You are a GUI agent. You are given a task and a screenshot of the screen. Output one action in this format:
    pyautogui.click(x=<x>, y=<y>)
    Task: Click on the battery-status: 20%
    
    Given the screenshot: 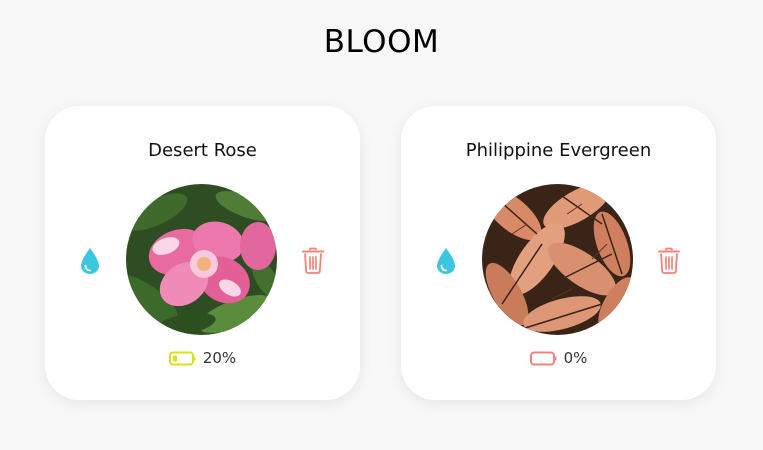 What is the action you would take?
    pyautogui.click(x=202, y=358)
    